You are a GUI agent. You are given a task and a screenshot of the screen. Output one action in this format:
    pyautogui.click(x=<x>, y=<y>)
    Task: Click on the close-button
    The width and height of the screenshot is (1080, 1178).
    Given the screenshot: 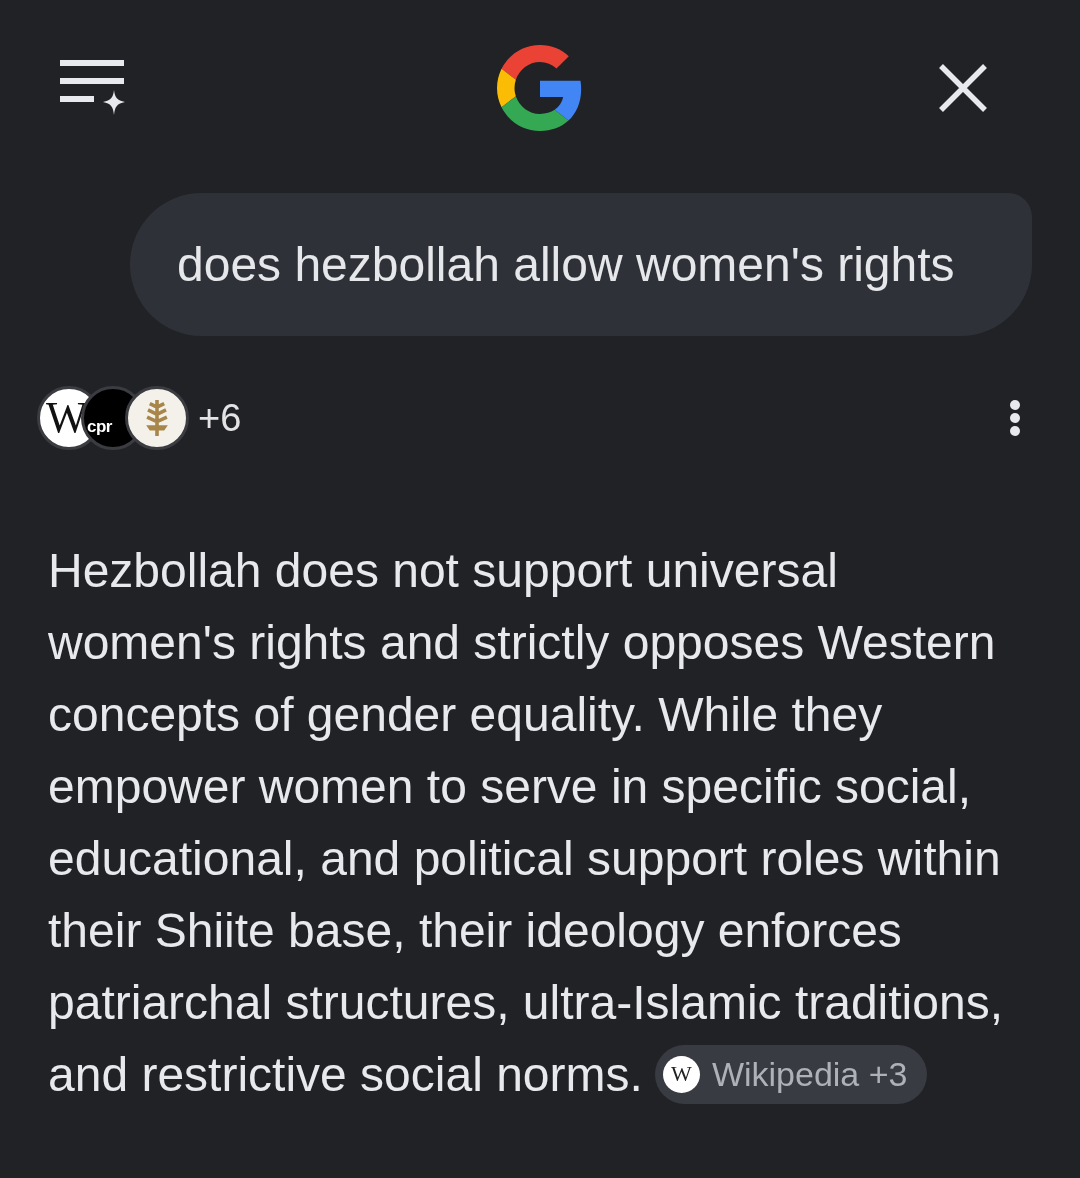 What is the action you would take?
    pyautogui.click(x=963, y=88)
    